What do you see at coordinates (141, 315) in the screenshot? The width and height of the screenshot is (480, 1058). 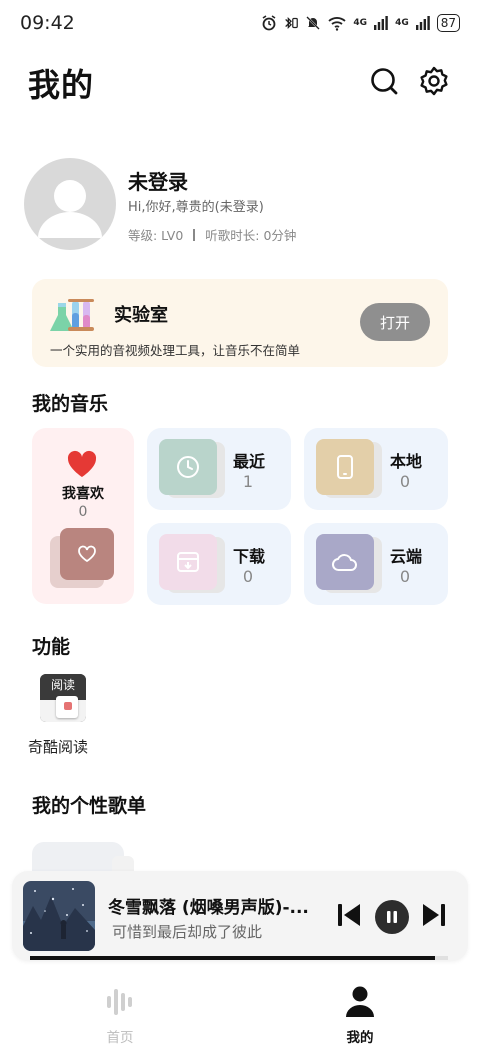 I see `lab-title: 实验室` at bounding box center [141, 315].